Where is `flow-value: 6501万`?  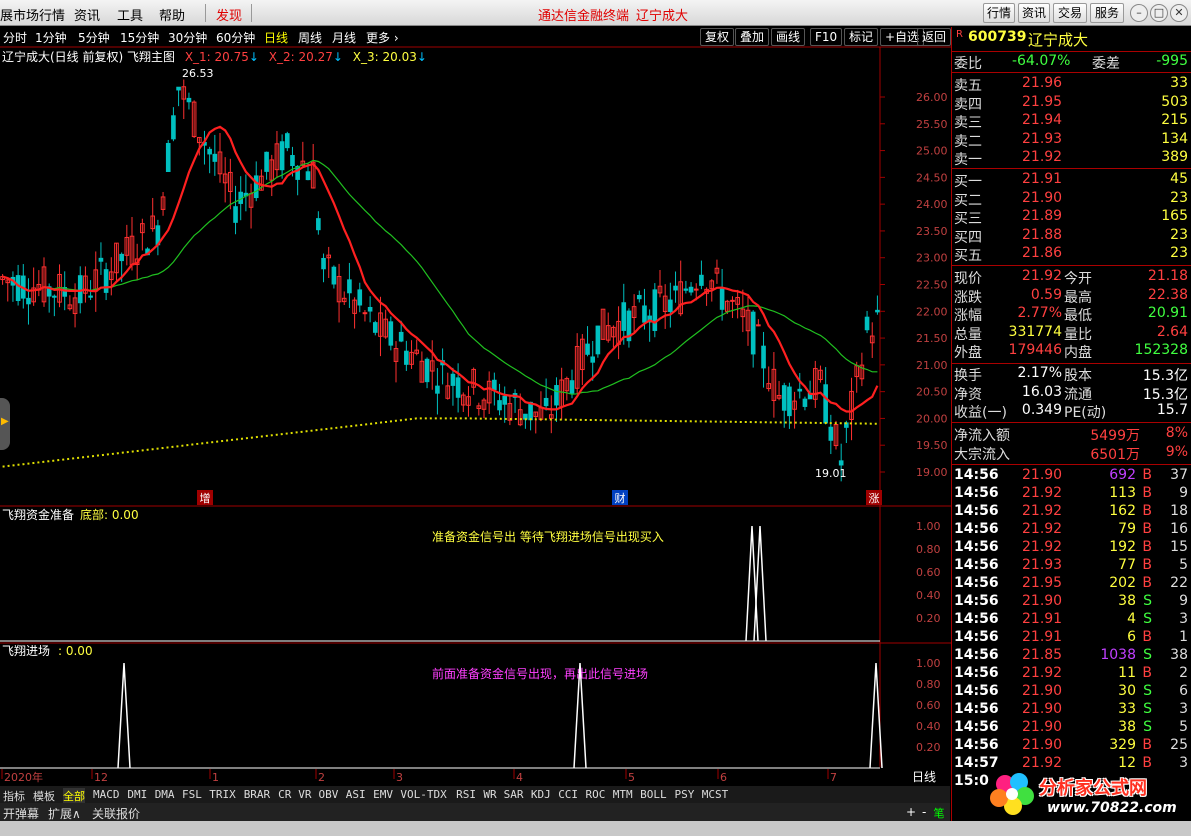
flow-value: 6501万 is located at coordinates (1115, 455).